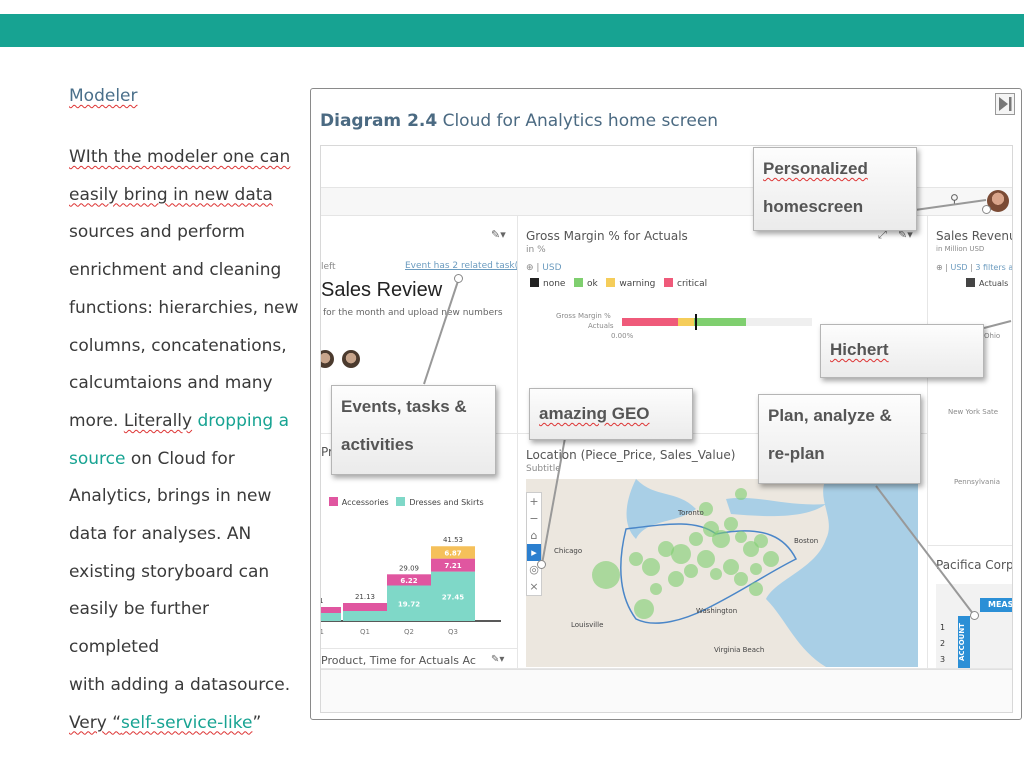 The height and width of the screenshot is (768, 1024). I want to click on body-line: Very “self-service-like”, so click(165, 722).